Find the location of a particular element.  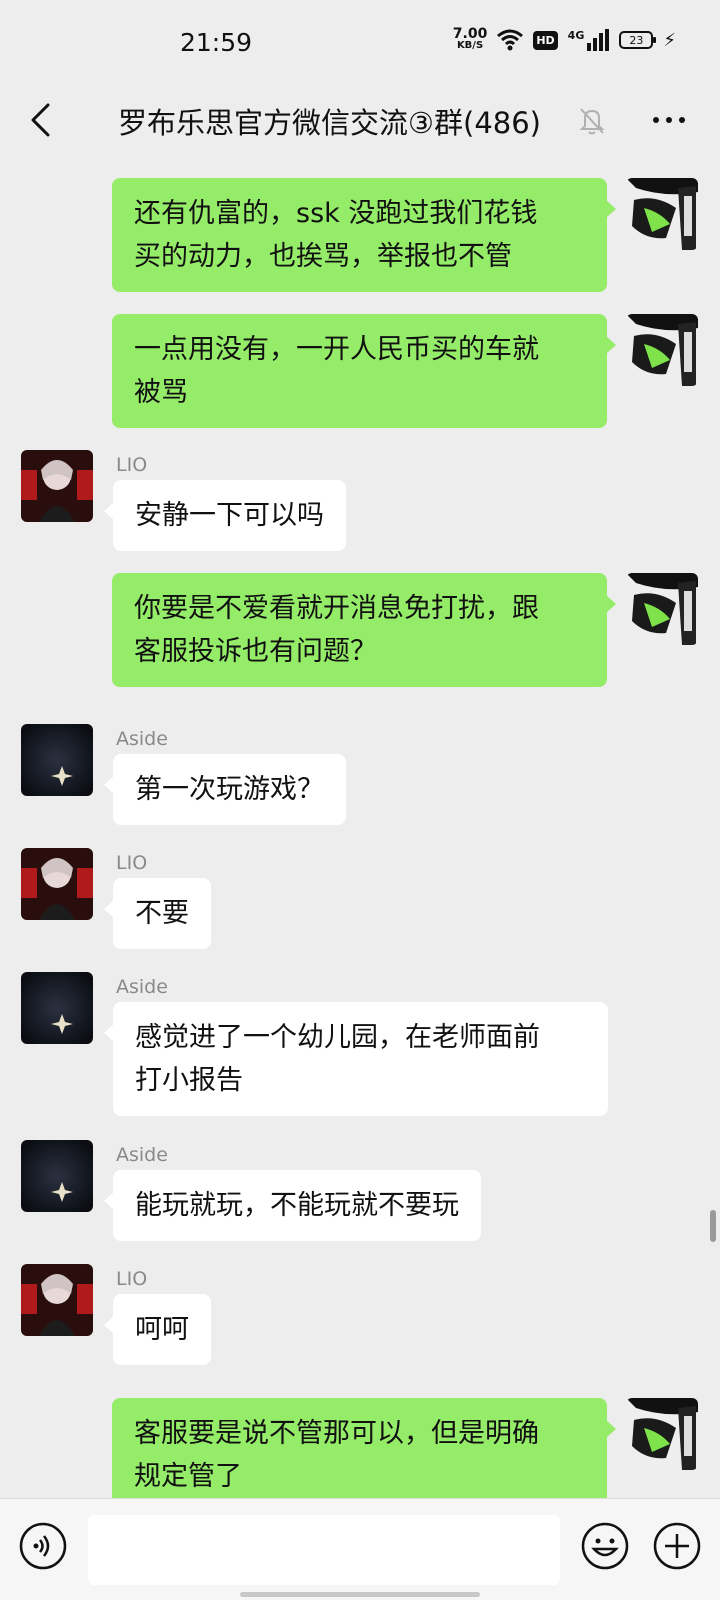

more-options-button is located at coordinates (669, 120).